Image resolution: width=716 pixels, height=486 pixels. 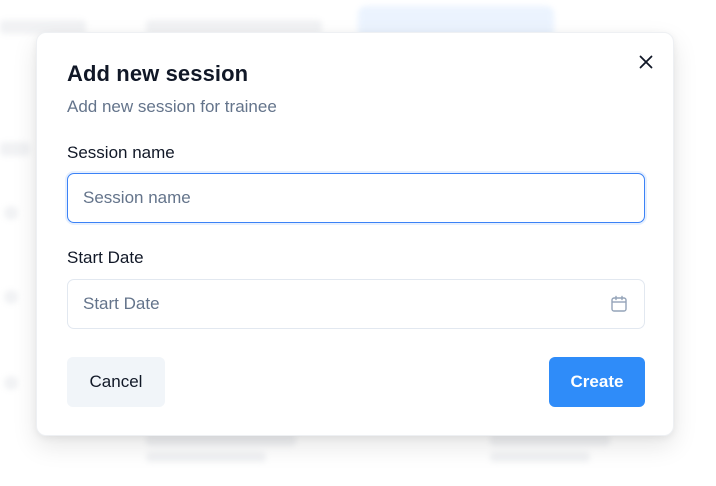 I want to click on dialog-title: Add new session, so click(x=158, y=73).